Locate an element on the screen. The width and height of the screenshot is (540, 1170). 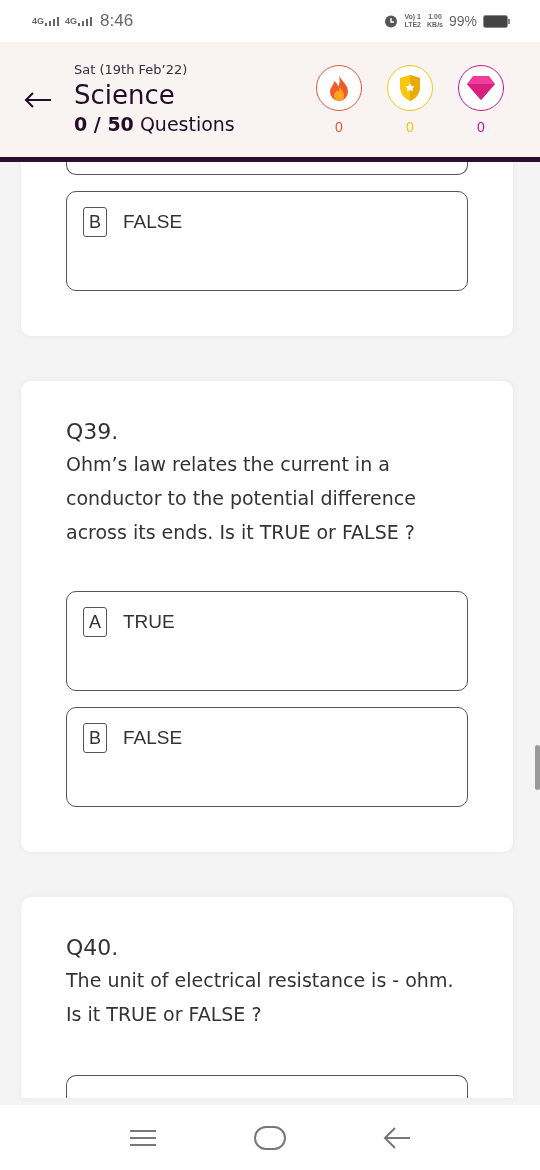
clock-time: 8:46 is located at coordinates (117, 21).